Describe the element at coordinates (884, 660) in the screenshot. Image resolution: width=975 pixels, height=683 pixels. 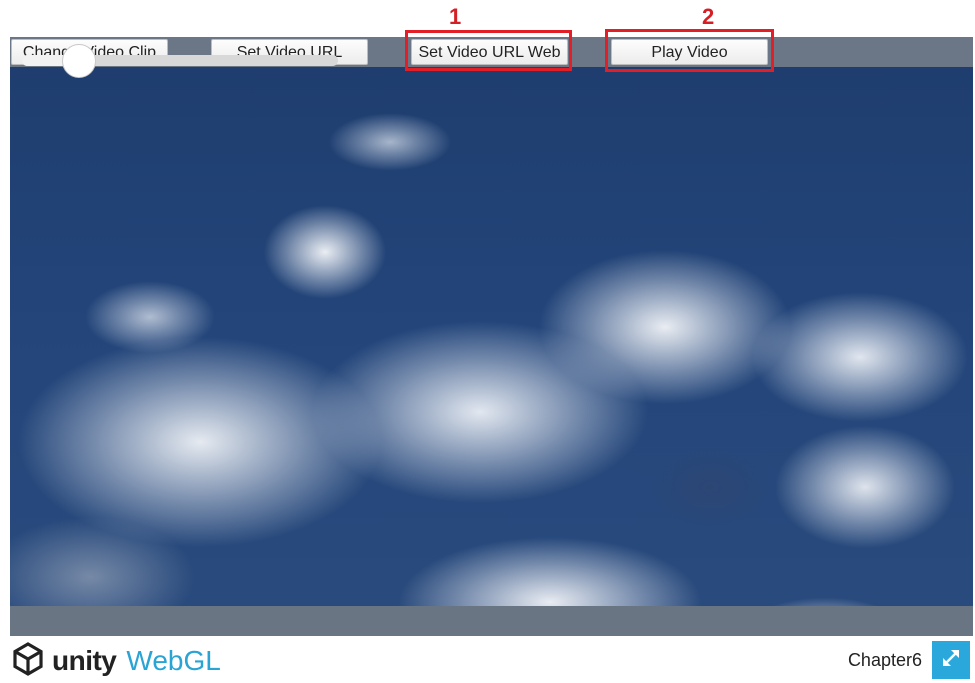
I see `project-title: Chapter6` at that location.